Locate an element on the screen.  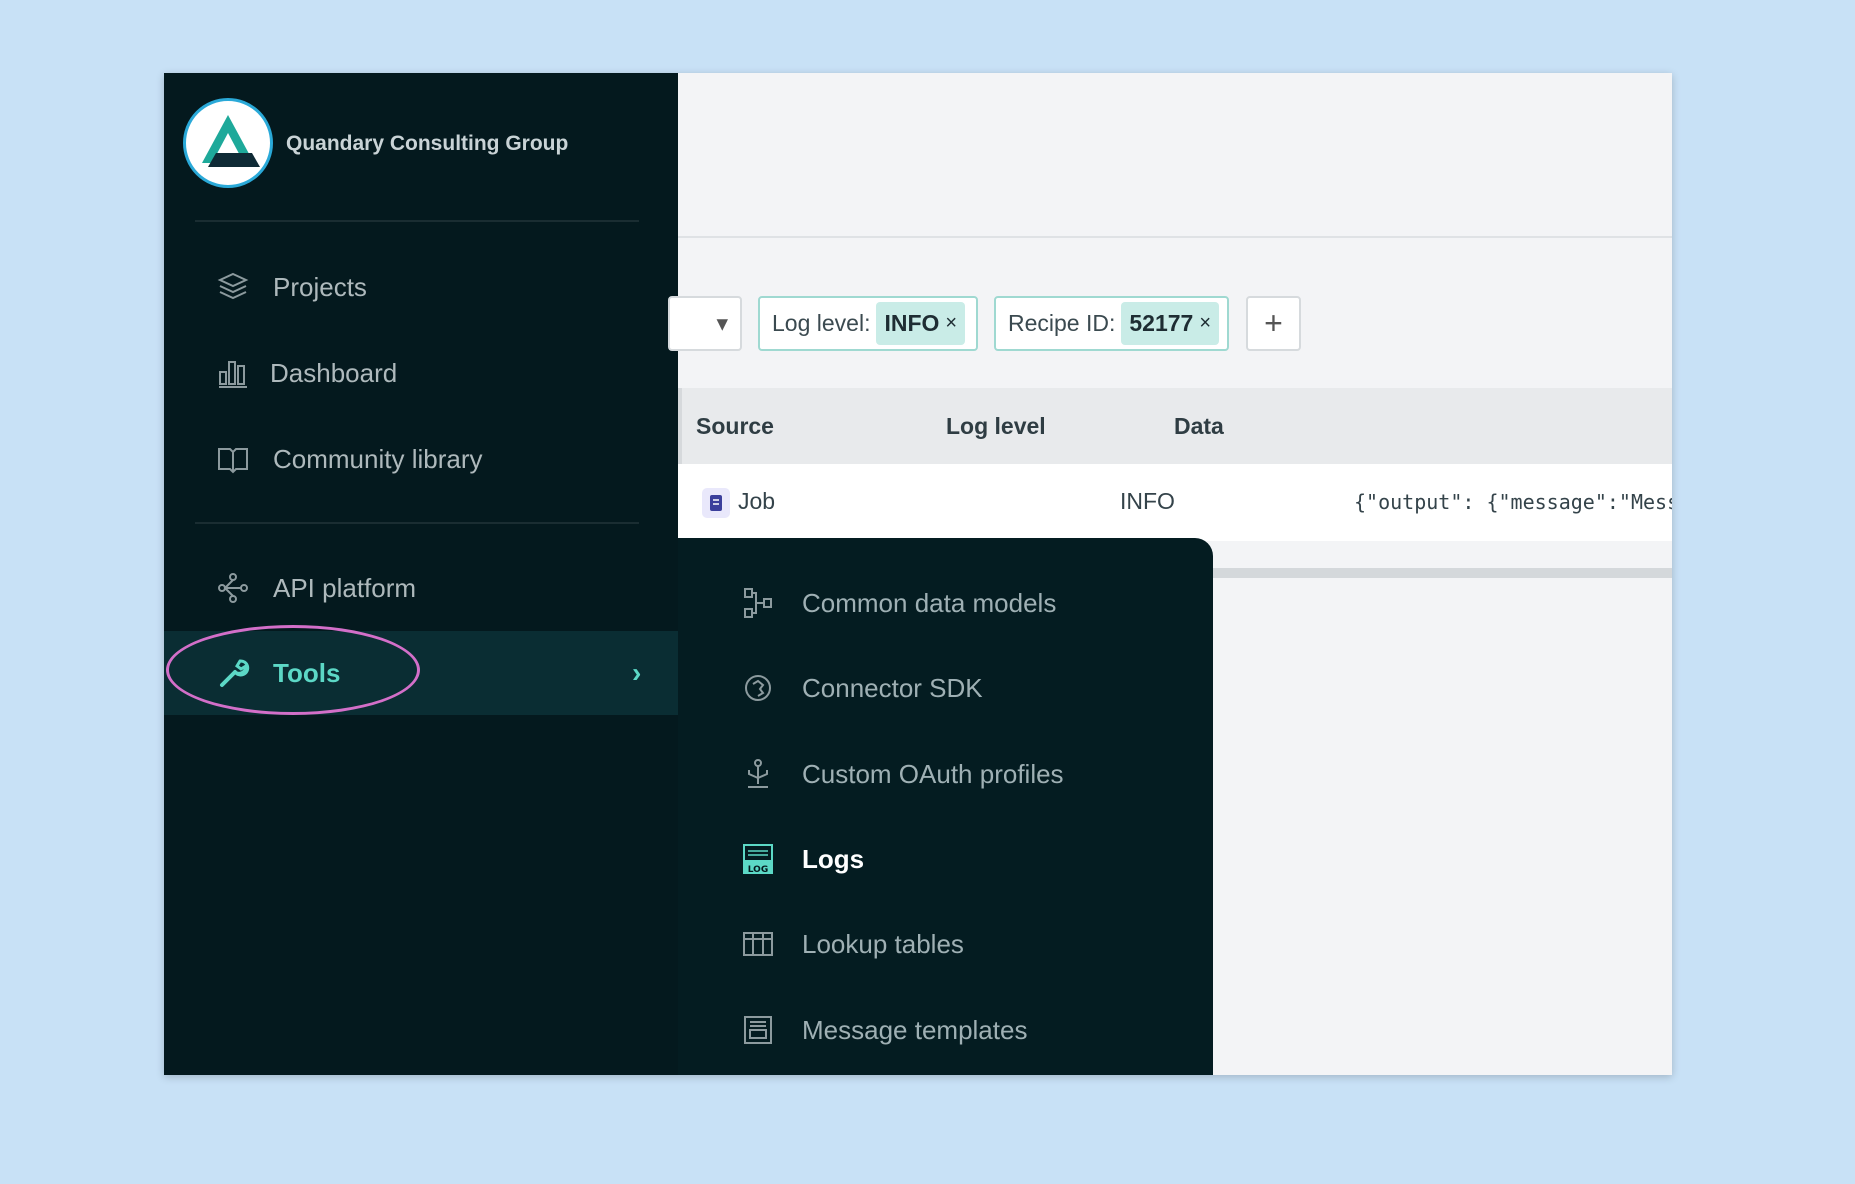
menu-item-message-templates: Message templates is located at coordinates (945, 1030).